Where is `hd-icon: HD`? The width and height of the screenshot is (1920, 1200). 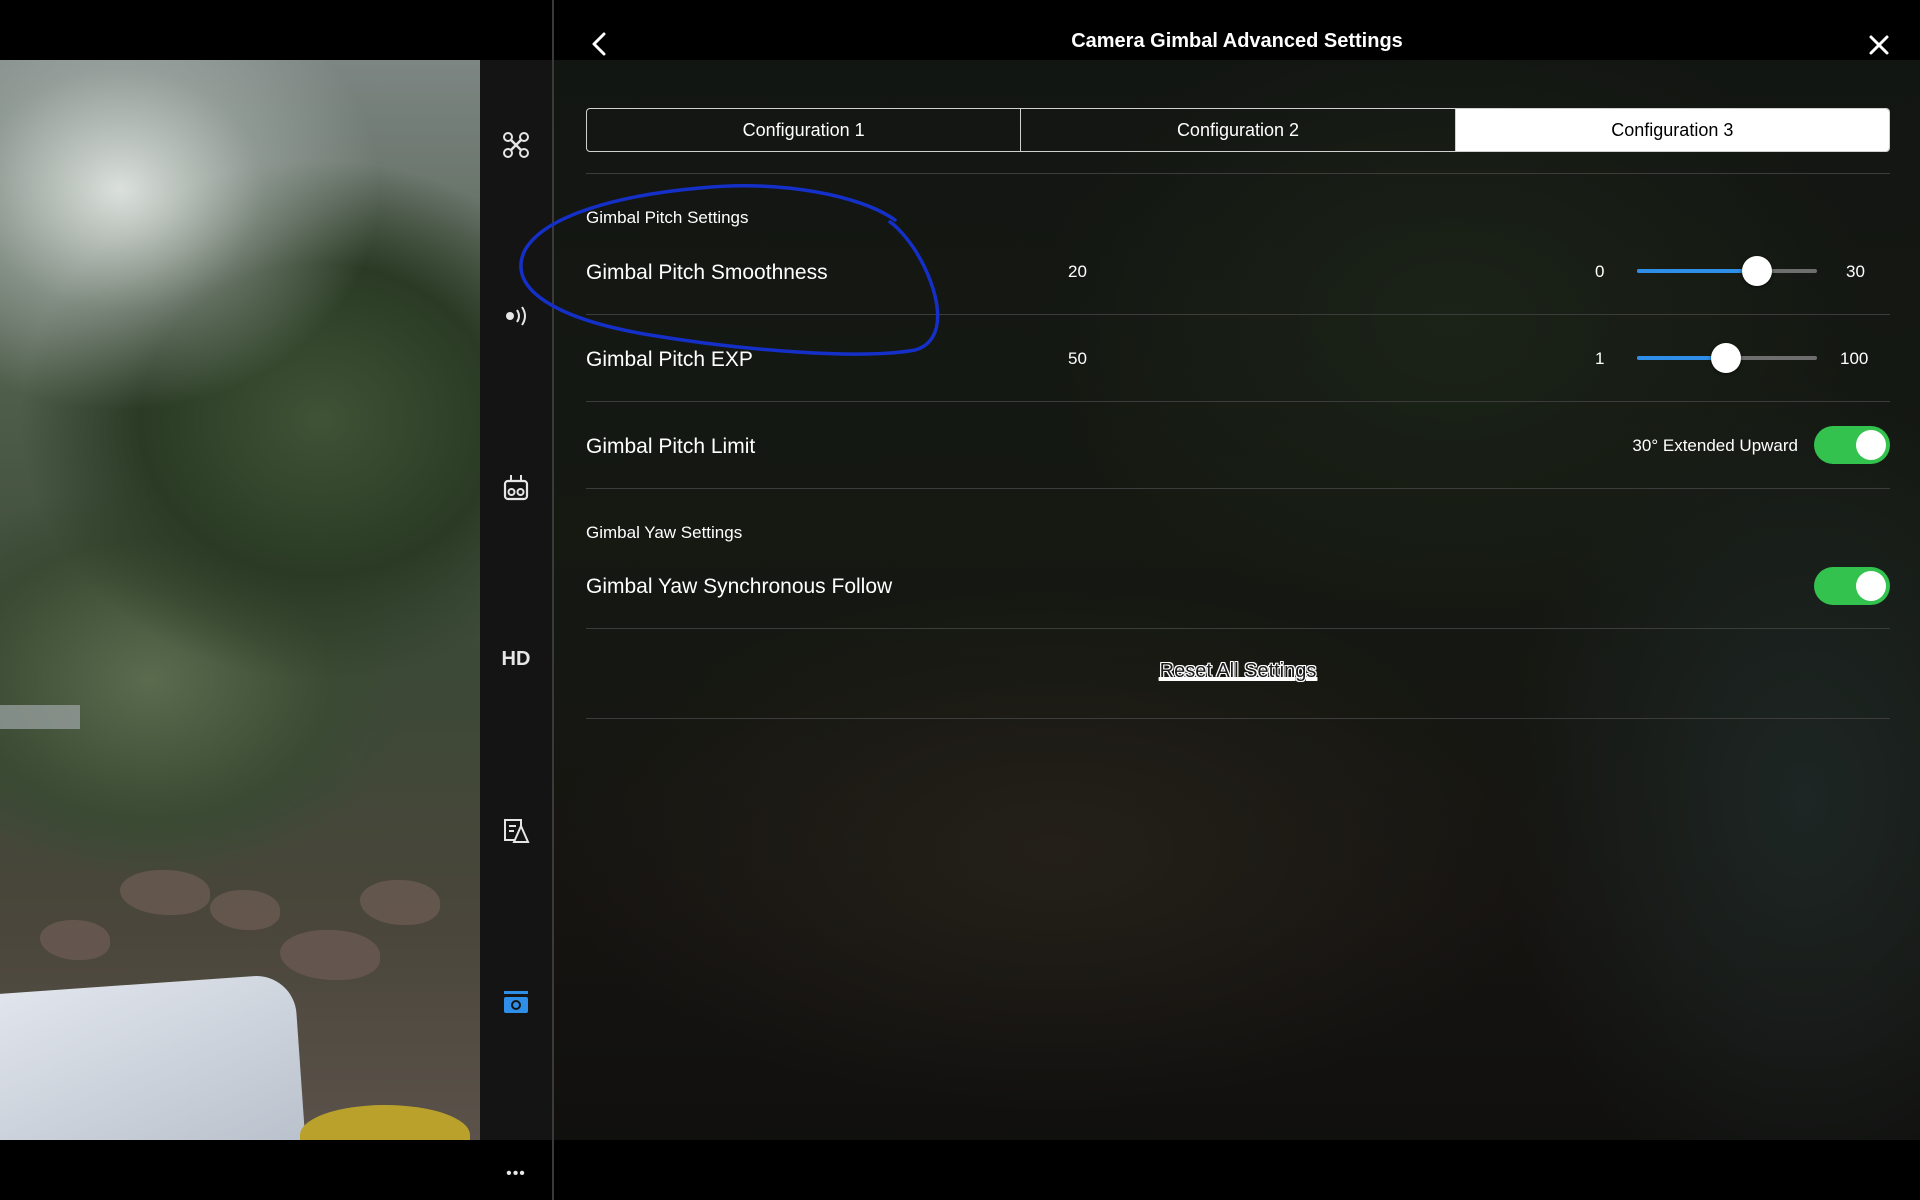 hd-icon: HD is located at coordinates (516, 659).